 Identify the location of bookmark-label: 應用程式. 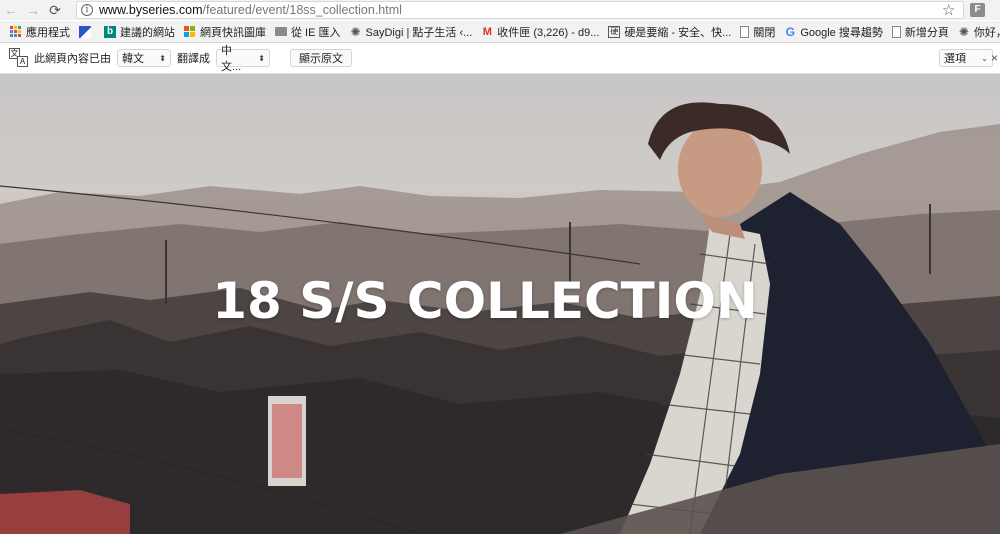
(48, 32).